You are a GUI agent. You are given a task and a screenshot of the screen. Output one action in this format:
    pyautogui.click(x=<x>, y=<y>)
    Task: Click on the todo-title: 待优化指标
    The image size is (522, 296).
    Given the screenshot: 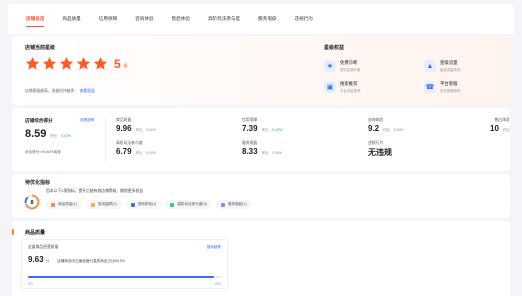 What is the action you would take?
    pyautogui.click(x=38, y=183)
    